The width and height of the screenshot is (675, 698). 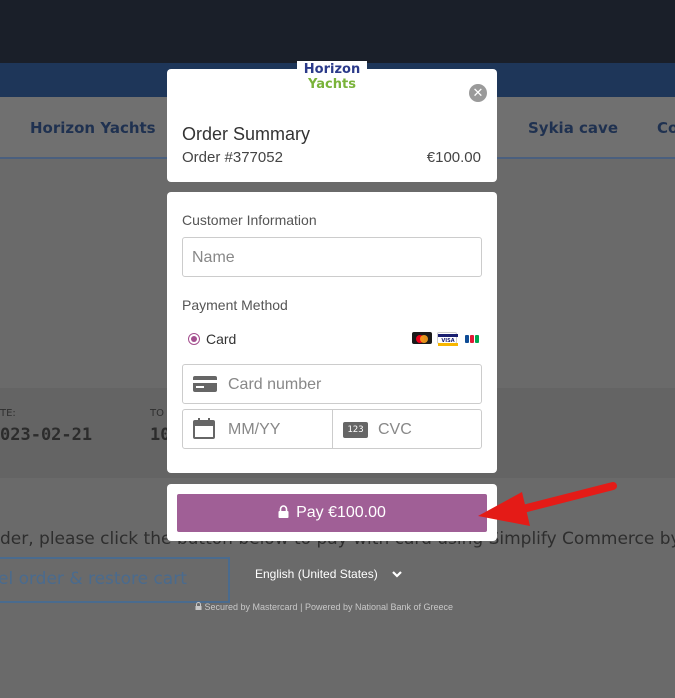 I want to click on expiry-field: MM/YY, so click(x=257, y=429).